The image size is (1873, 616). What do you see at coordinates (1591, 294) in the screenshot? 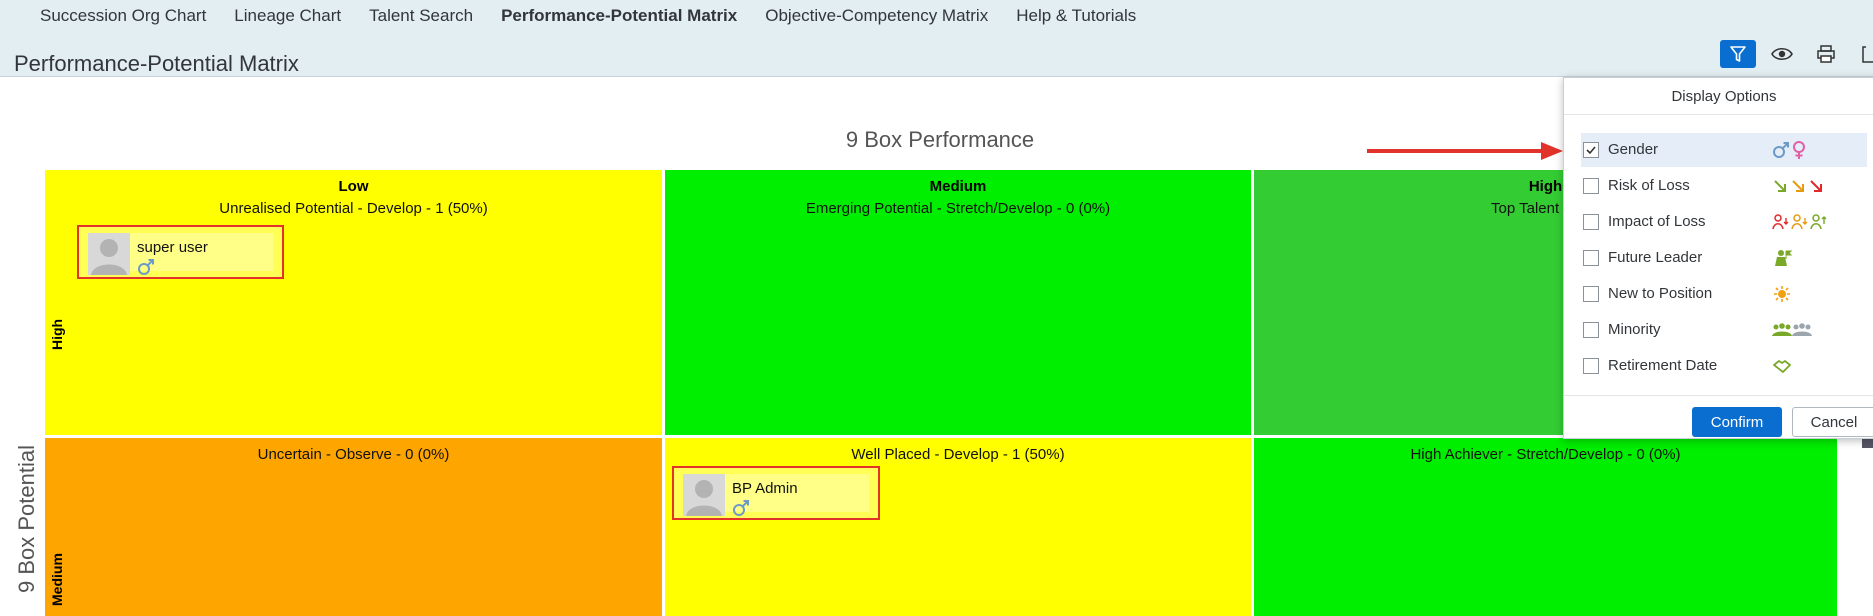
I see `new-to-position-checkbox` at bounding box center [1591, 294].